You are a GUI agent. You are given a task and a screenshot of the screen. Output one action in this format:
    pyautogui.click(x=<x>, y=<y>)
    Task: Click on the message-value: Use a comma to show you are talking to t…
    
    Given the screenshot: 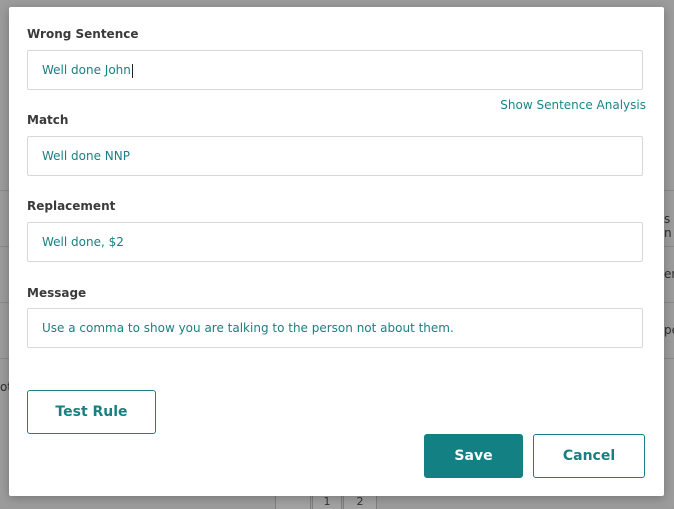 What is the action you would take?
    pyautogui.click(x=248, y=328)
    